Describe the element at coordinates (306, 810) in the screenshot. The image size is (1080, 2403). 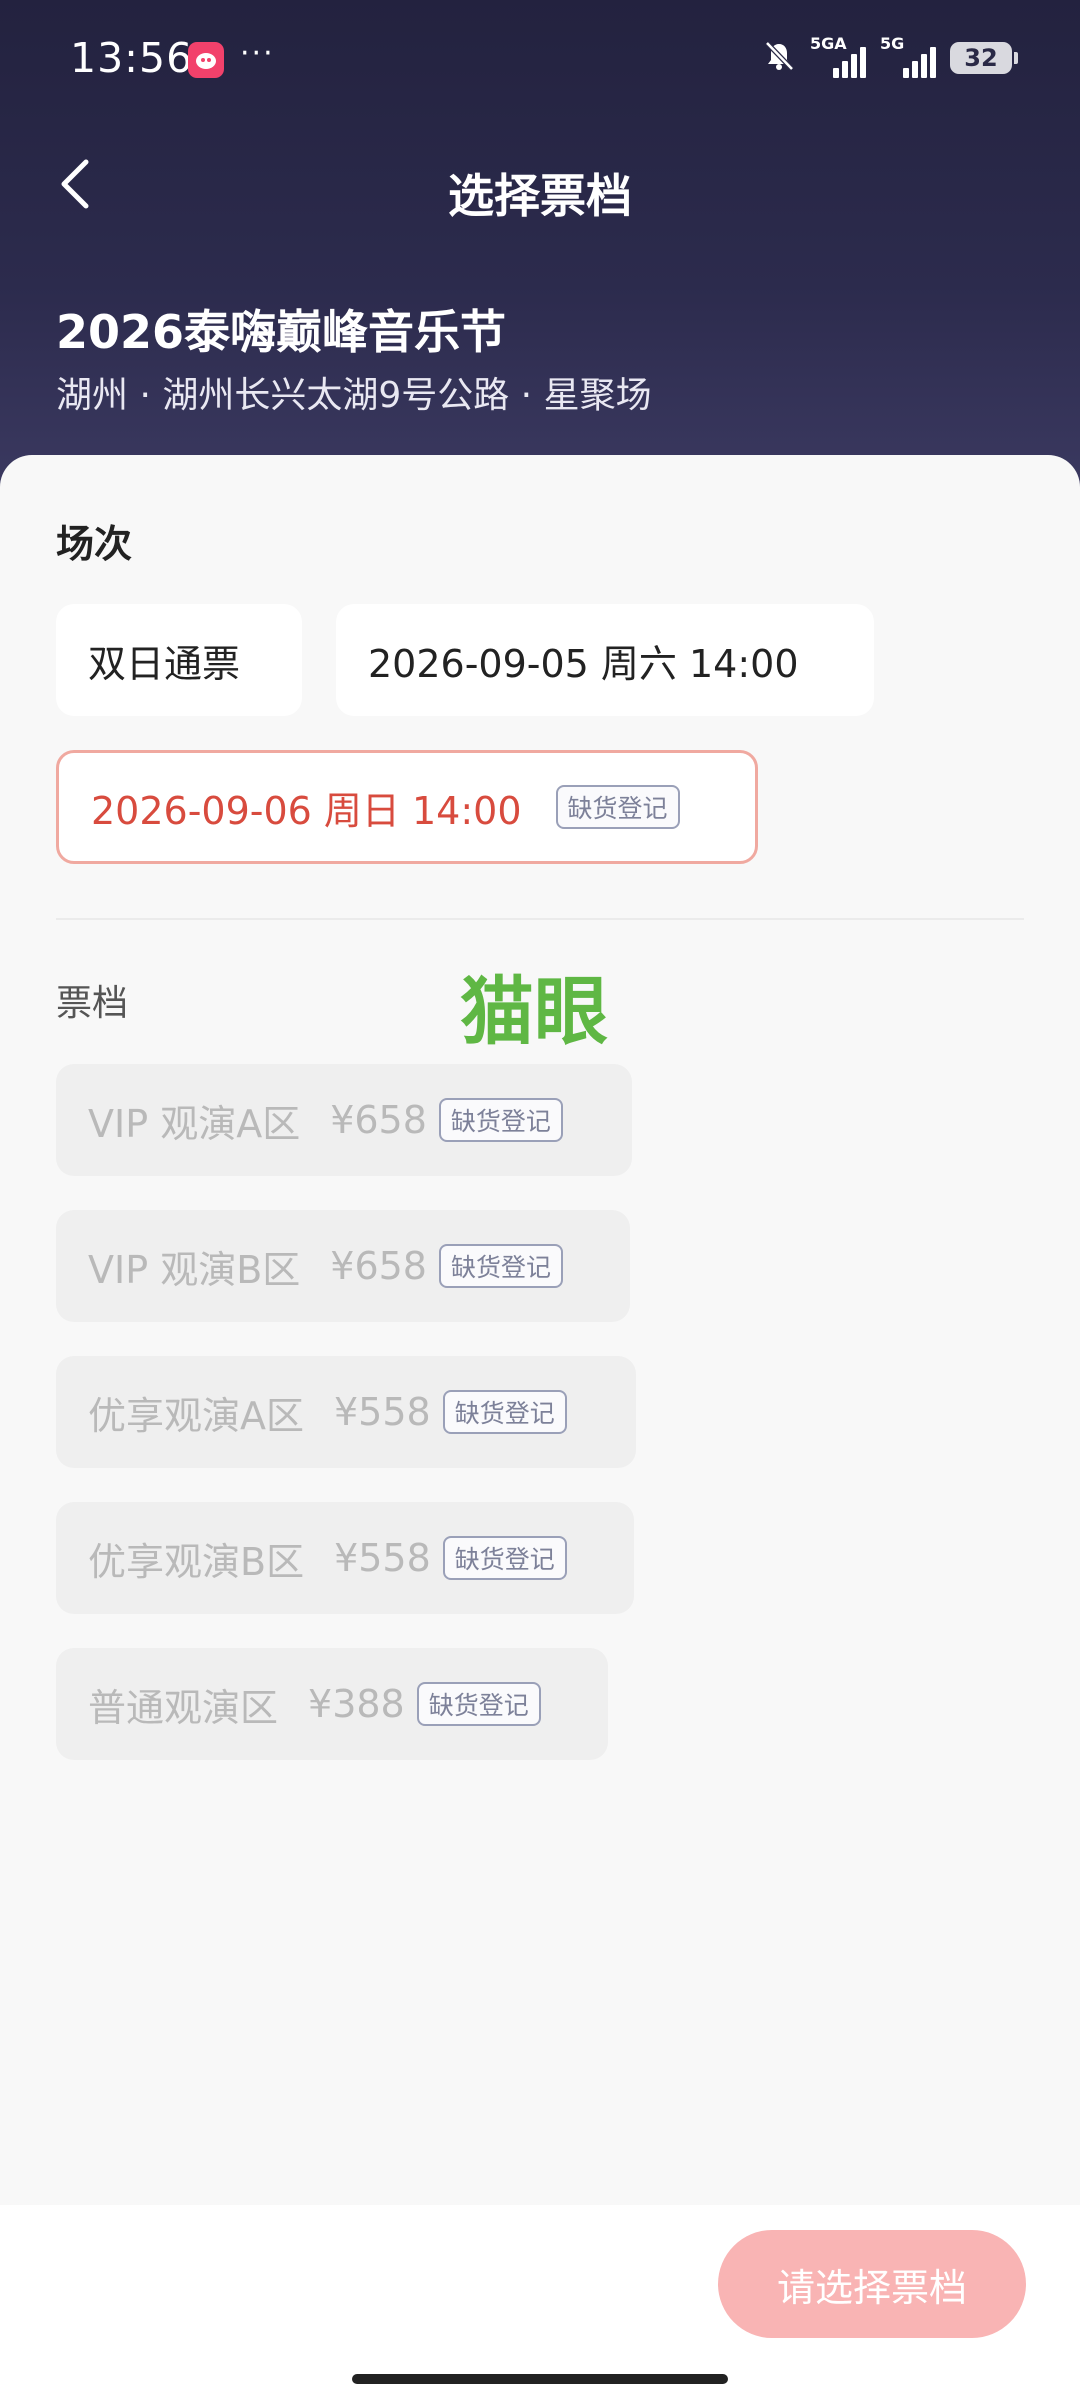
I see `session-label: 2026-09-06 周日 14:00` at that location.